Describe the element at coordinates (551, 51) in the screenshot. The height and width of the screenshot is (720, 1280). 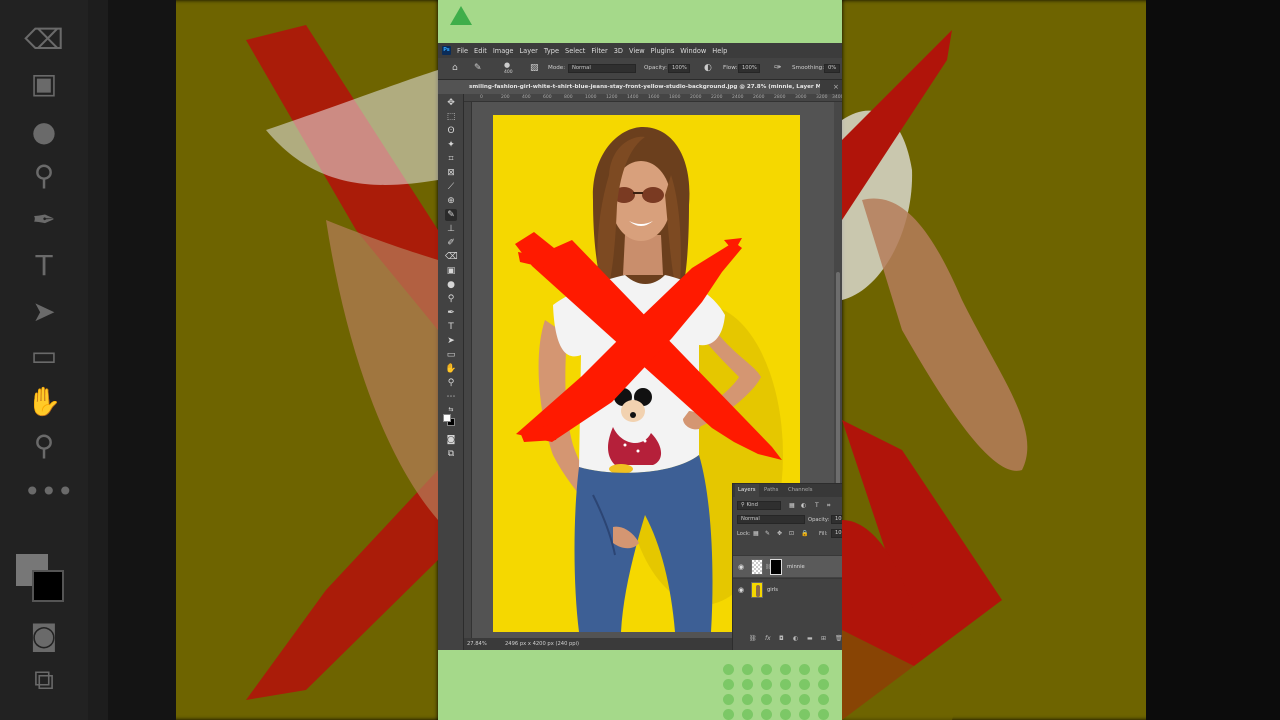
I see `menu-type: Type` at that location.